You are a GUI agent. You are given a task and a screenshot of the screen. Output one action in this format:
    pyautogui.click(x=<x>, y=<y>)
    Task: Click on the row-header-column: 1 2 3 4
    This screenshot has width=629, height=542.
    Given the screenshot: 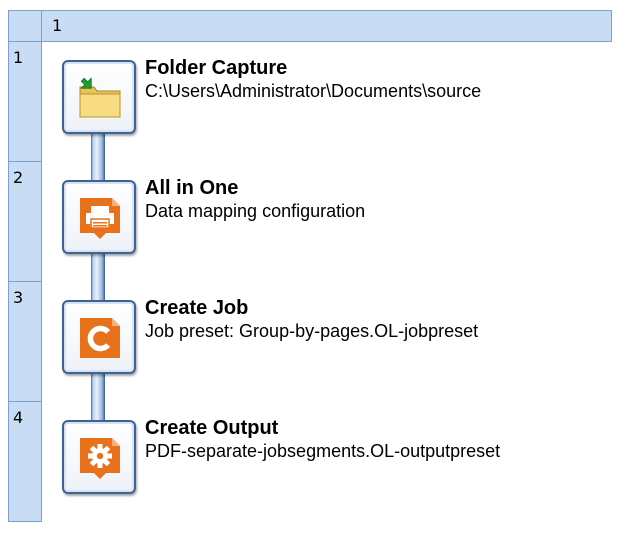 What is the action you would take?
    pyautogui.click(x=25, y=282)
    